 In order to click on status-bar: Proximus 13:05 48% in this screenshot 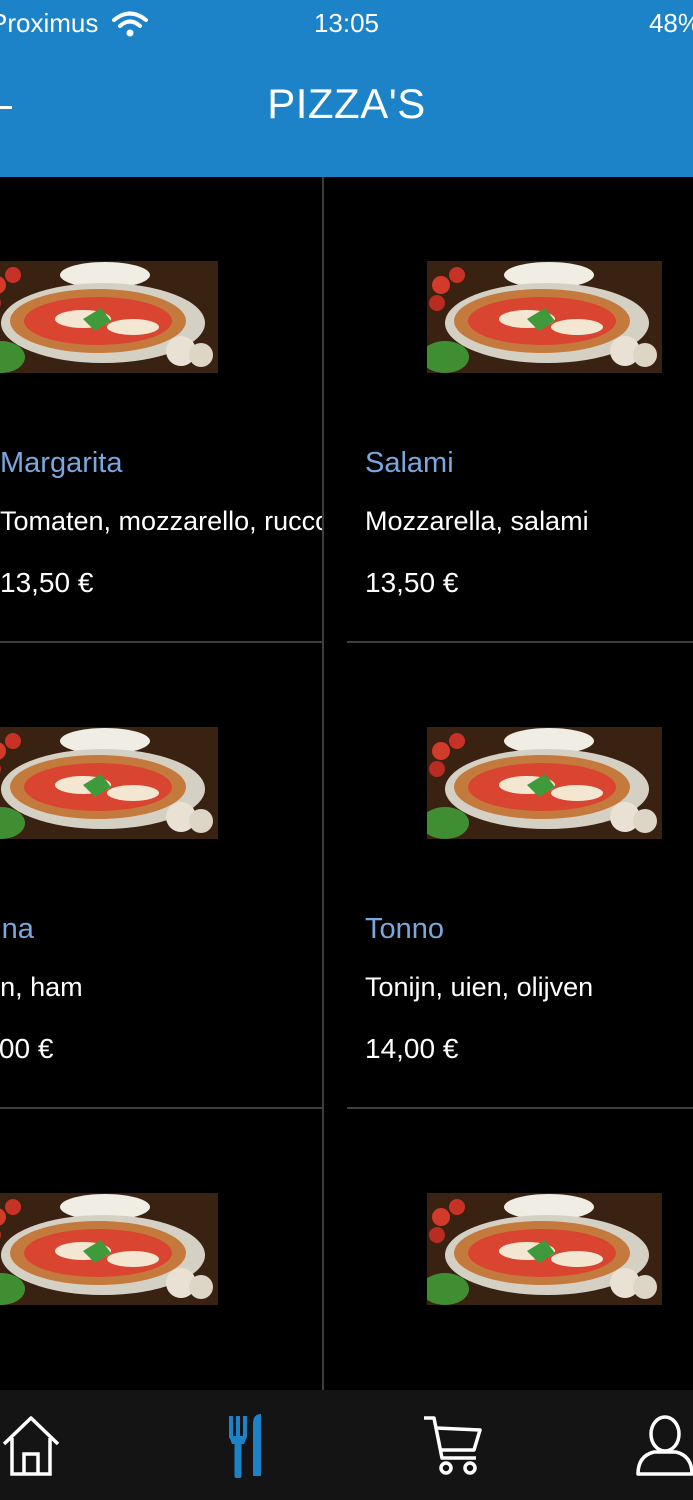, I will do `click(346, 25)`.